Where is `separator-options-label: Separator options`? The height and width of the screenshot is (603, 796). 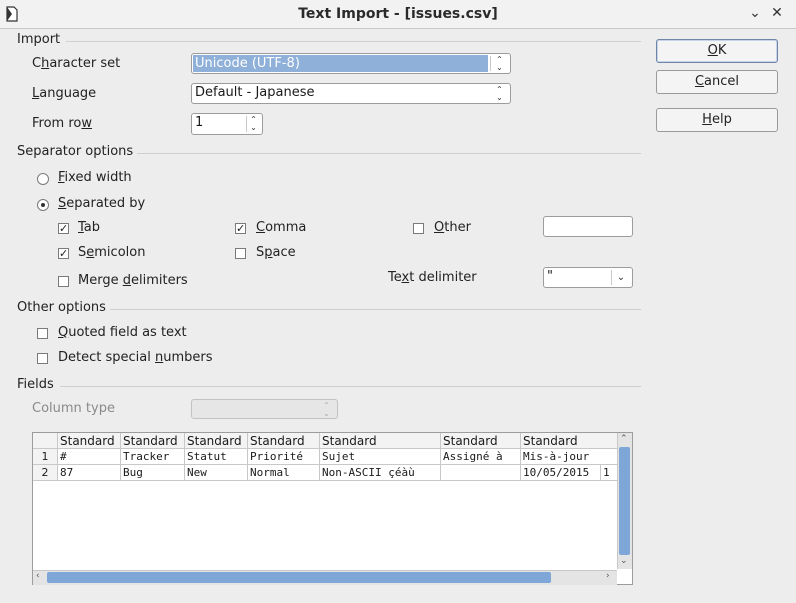 separator-options-label: Separator options is located at coordinates (75, 151).